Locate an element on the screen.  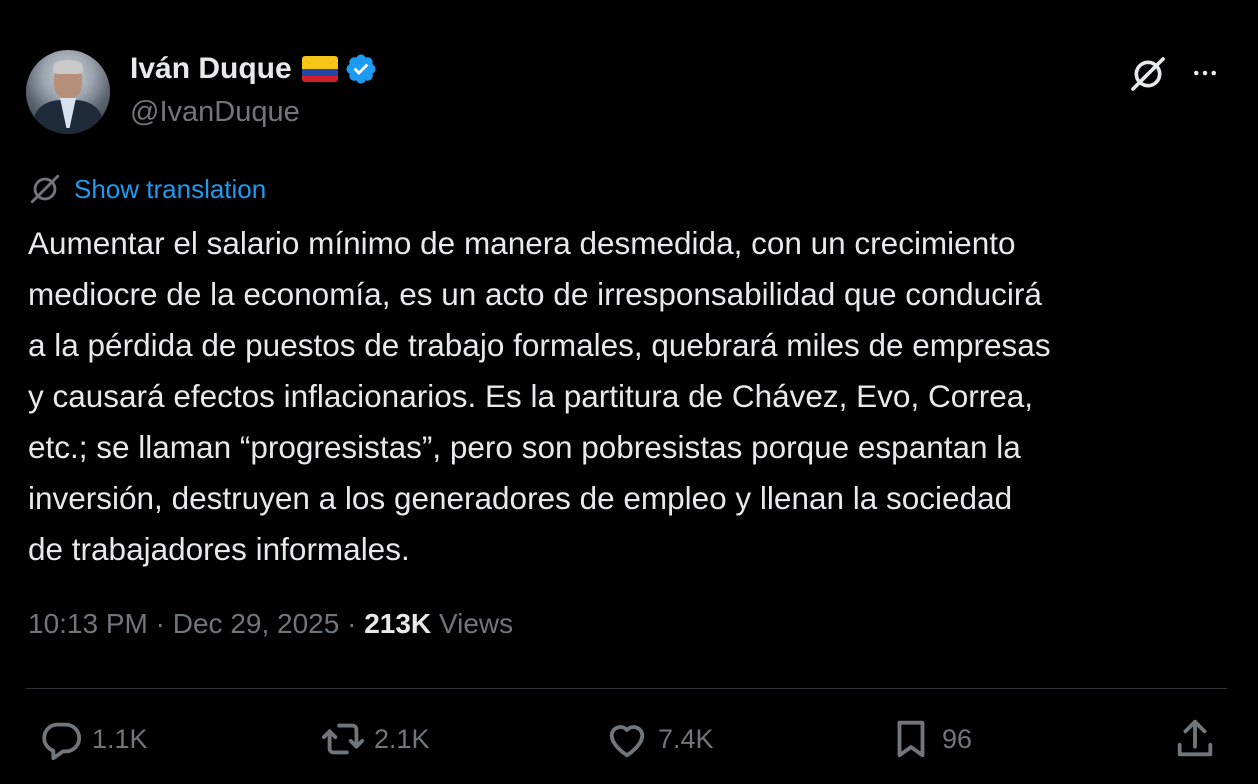
verified-badge-icon is located at coordinates (361, 69).